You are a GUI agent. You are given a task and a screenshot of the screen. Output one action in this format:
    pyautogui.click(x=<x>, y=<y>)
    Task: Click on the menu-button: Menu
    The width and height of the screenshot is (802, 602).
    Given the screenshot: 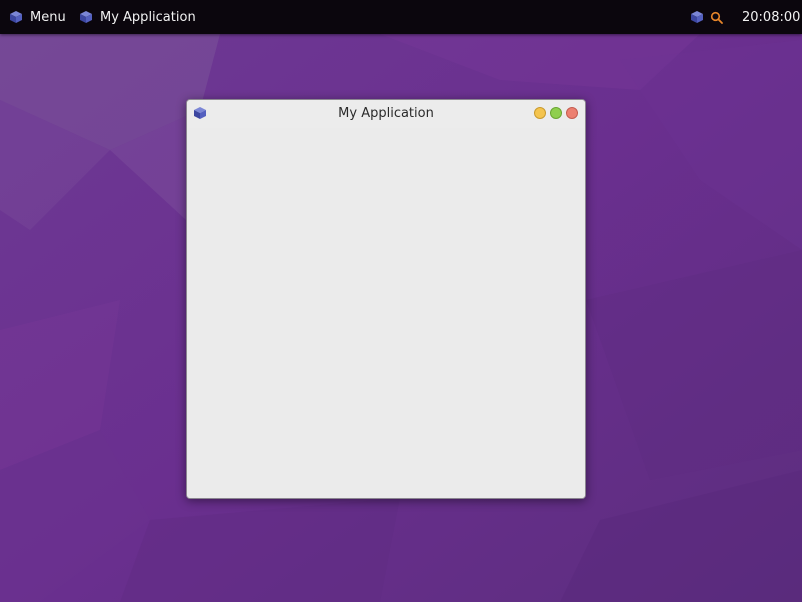 What is the action you would take?
    pyautogui.click(x=37, y=17)
    